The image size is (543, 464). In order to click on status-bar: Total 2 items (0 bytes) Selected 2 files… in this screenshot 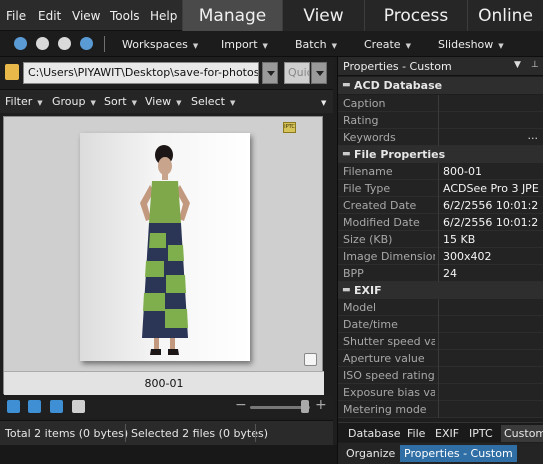, I will do `click(166, 432)`.